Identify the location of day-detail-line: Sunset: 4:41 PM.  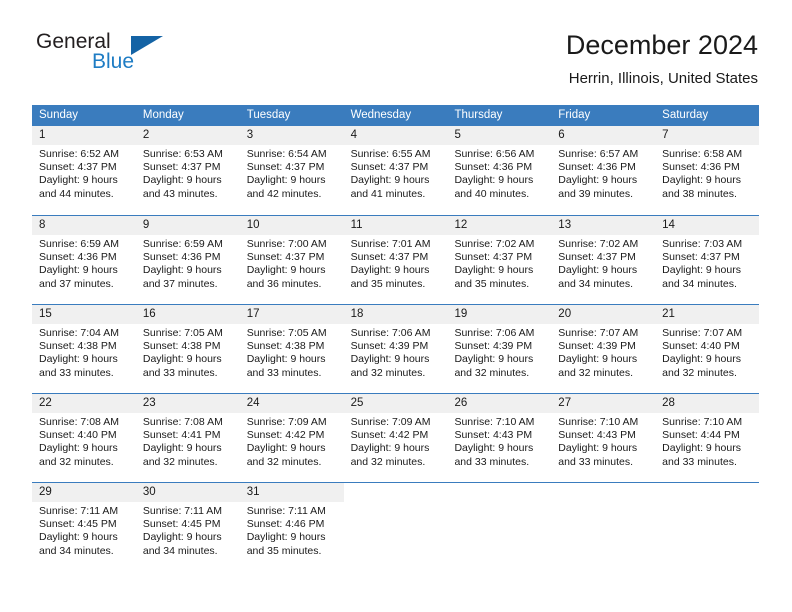
(181, 435).